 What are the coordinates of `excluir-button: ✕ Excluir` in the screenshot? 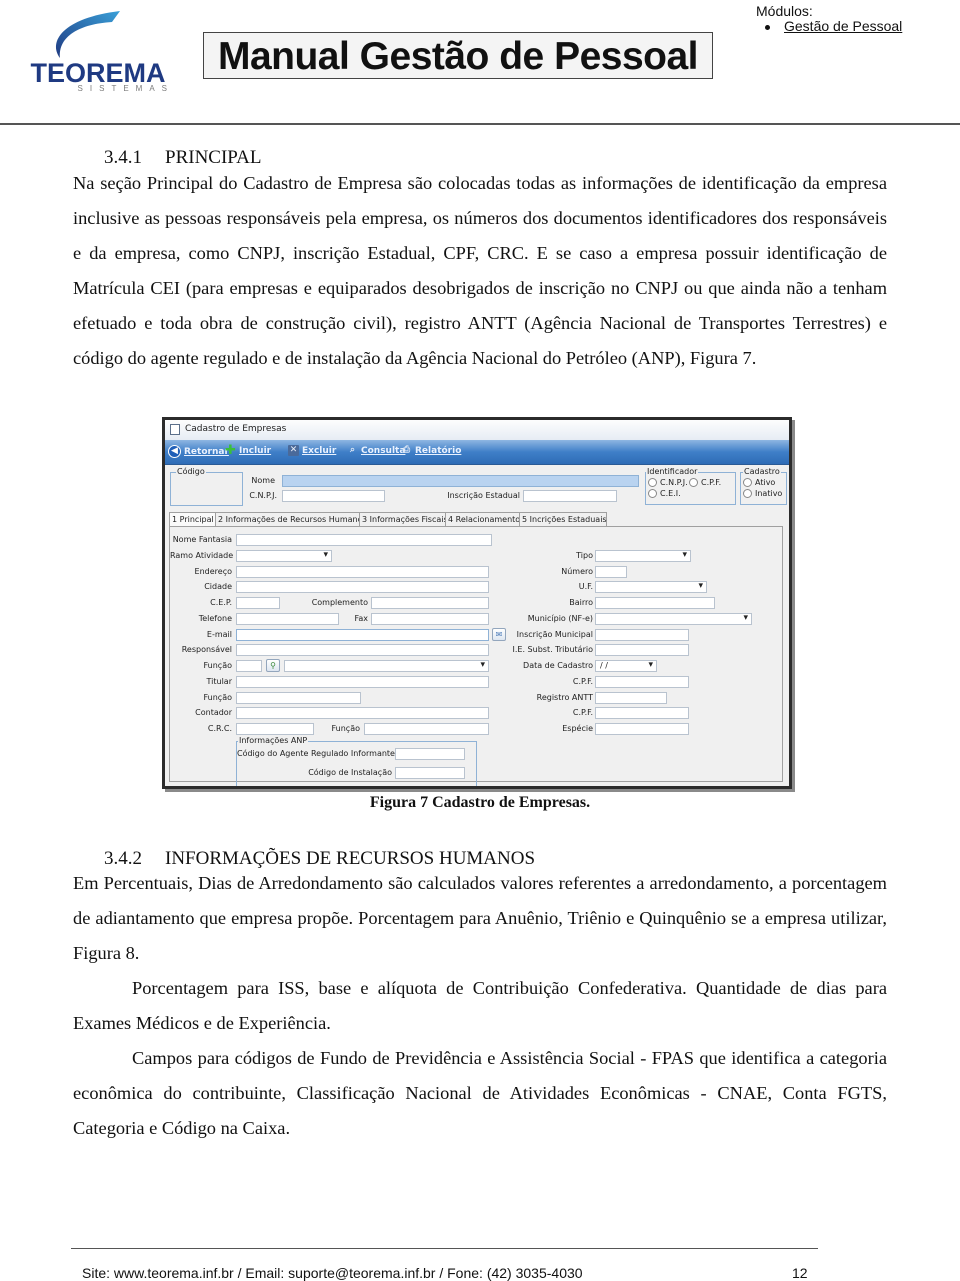 It's located at (312, 450).